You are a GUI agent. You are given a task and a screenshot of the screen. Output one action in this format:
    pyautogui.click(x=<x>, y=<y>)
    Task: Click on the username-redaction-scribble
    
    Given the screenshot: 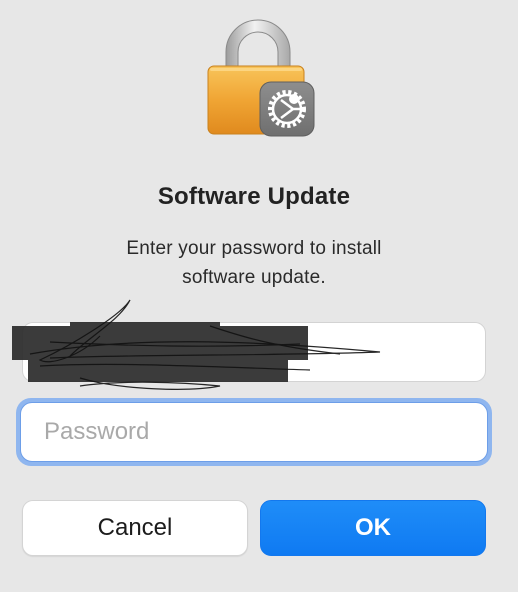 What is the action you would take?
    pyautogui.click(x=196, y=344)
    